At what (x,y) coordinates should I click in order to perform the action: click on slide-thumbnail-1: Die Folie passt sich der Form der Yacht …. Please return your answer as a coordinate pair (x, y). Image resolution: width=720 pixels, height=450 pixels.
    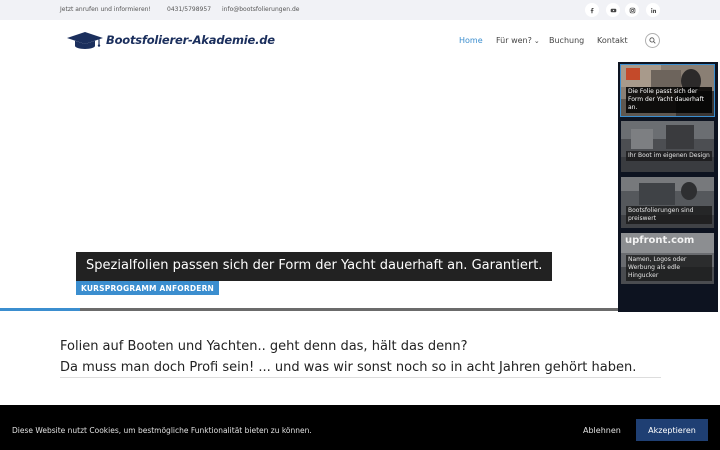
    Looking at the image, I should click on (667, 90).